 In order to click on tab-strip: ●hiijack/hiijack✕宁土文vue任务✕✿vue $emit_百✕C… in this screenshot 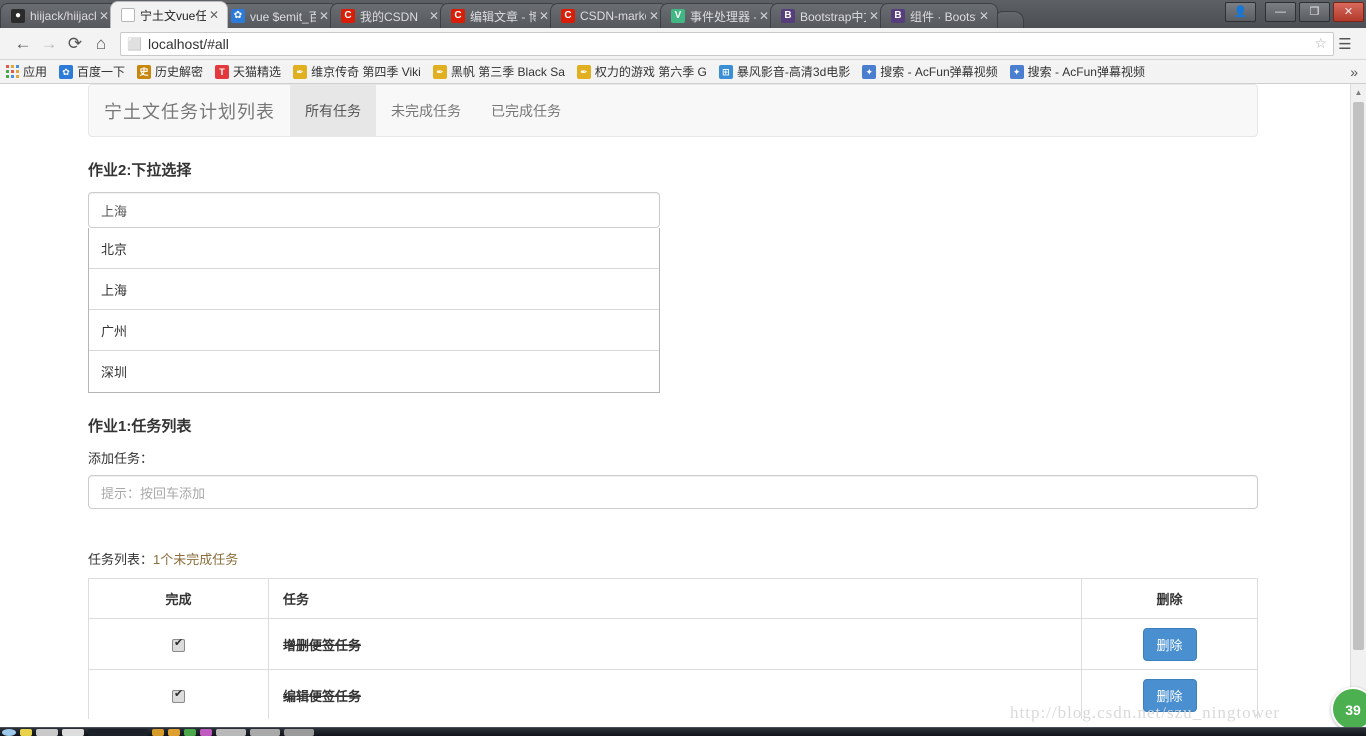, I will do `click(512, 14)`.